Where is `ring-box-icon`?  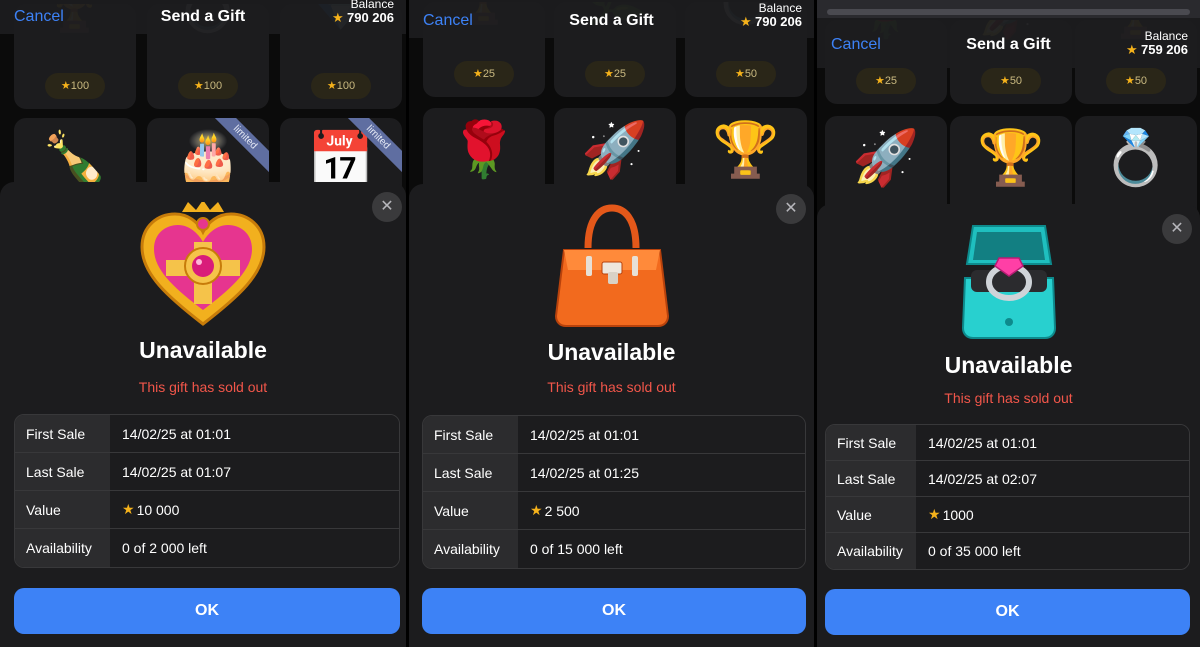
ring-box-icon is located at coordinates (1008, 282).